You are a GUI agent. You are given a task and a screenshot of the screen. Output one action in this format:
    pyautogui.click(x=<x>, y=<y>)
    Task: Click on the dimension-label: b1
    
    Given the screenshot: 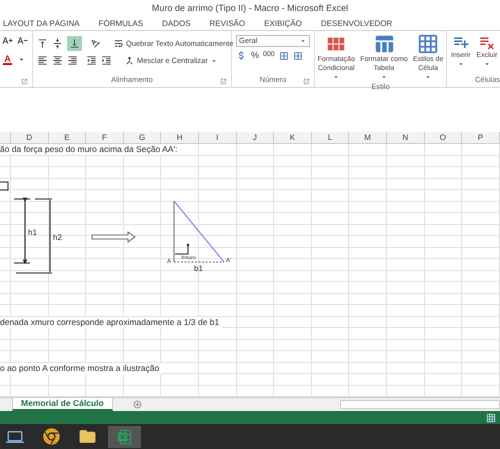 What is the action you would take?
    pyautogui.click(x=198, y=268)
    